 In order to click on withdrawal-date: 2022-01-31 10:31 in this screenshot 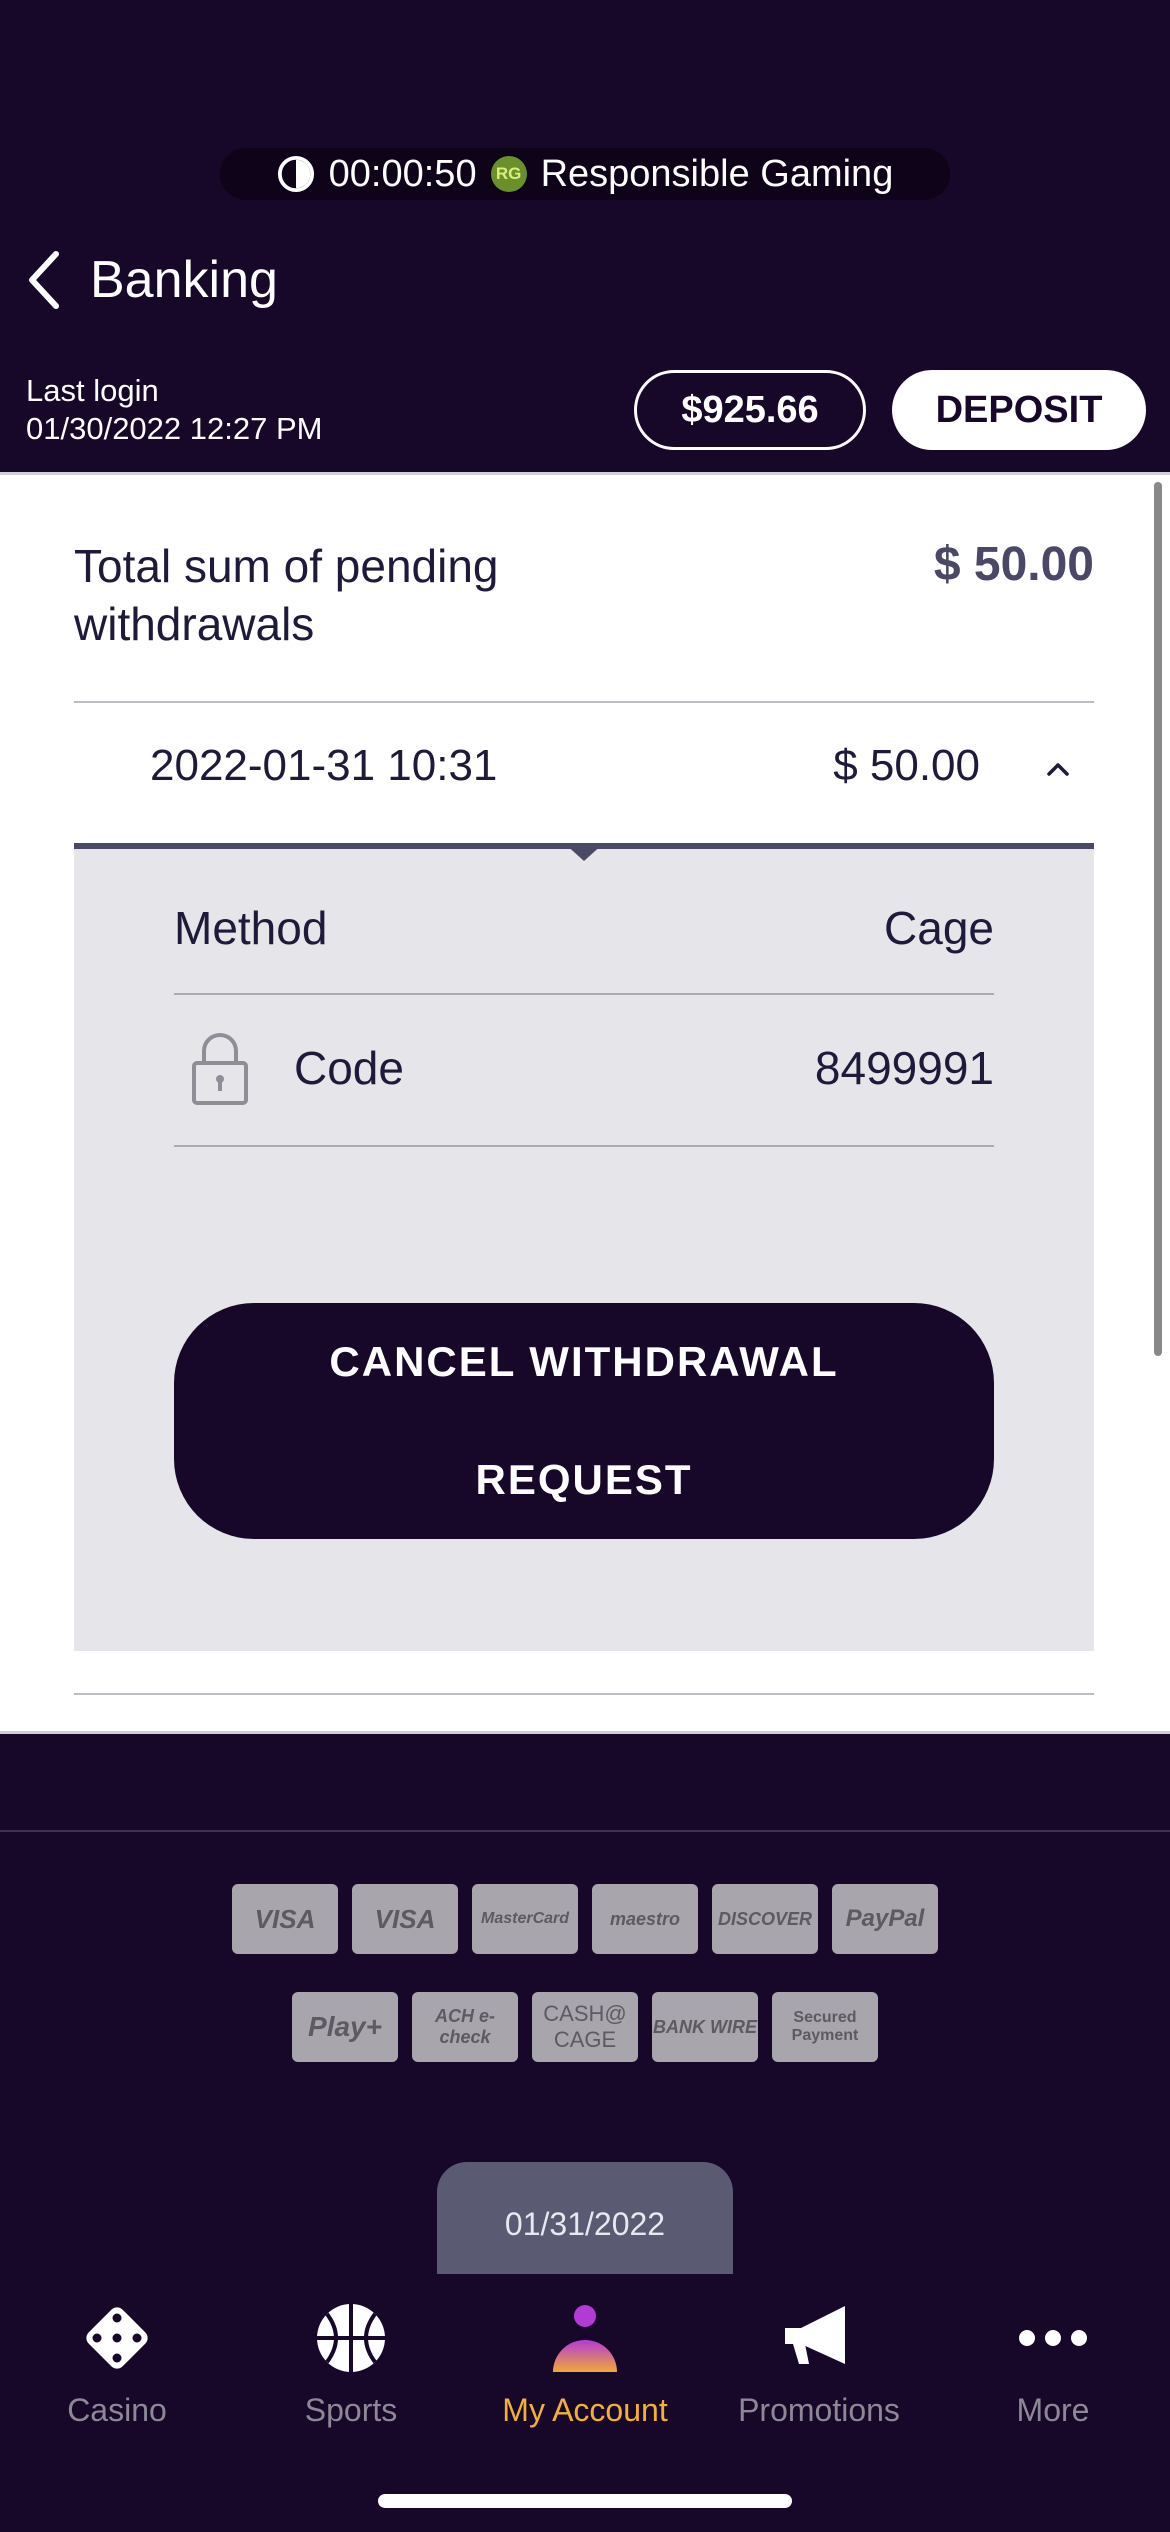, I will do `click(324, 765)`.